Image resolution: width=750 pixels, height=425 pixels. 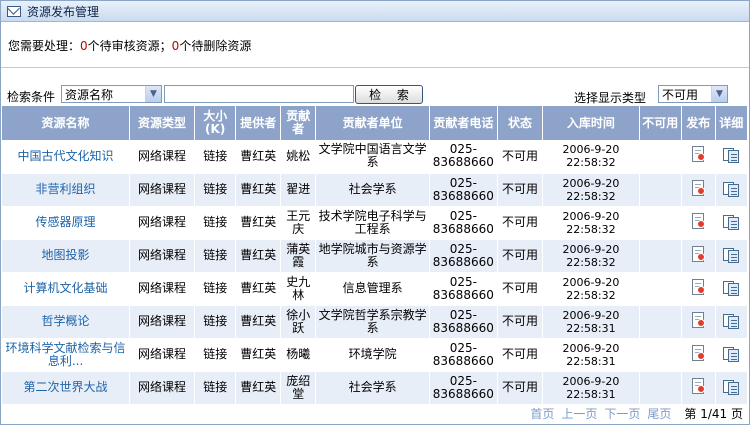 What do you see at coordinates (215, 123) in the screenshot?
I see `column-header: 大小(K)` at bounding box center [215, 123].